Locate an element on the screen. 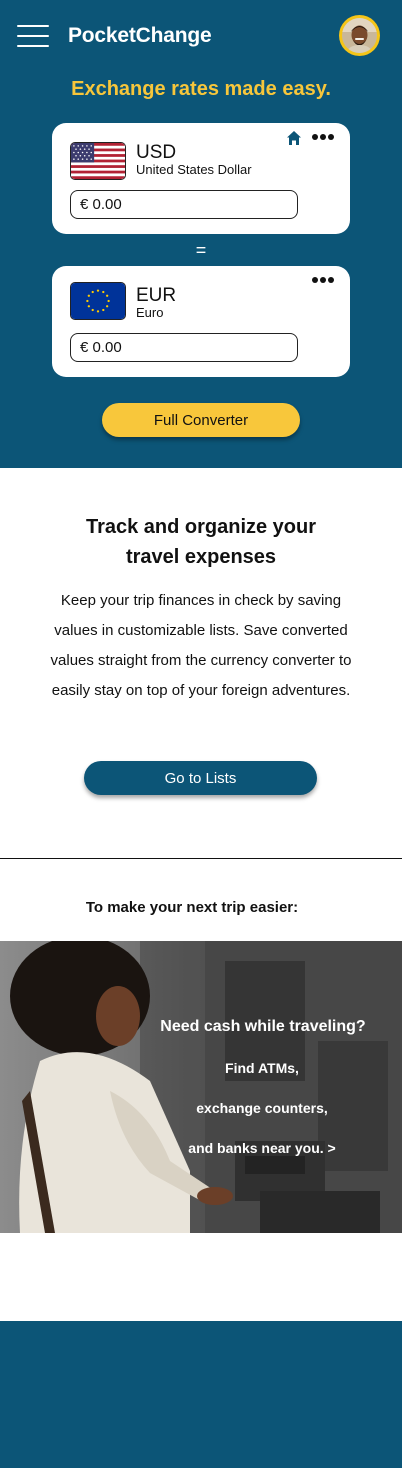 This screenshot has width=402, height=1468. equals-sign: = is located at coordinates (201, 250).